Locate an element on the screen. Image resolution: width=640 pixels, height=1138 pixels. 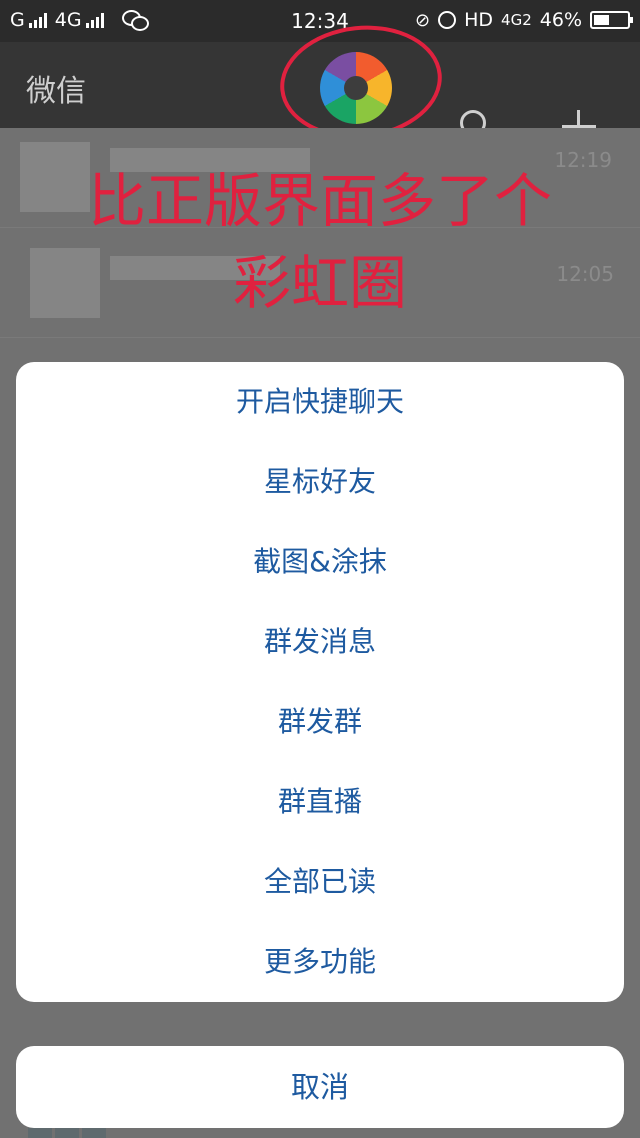
annotation-line-2: 彩虹圈 is located at coordinates (319, 283).